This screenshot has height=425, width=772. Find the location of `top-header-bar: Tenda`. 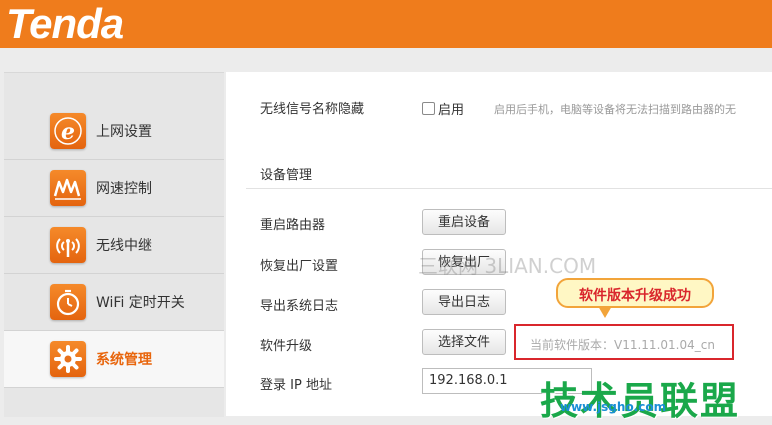

top-header-bar: Tenda is located at coordinates (386, 24).